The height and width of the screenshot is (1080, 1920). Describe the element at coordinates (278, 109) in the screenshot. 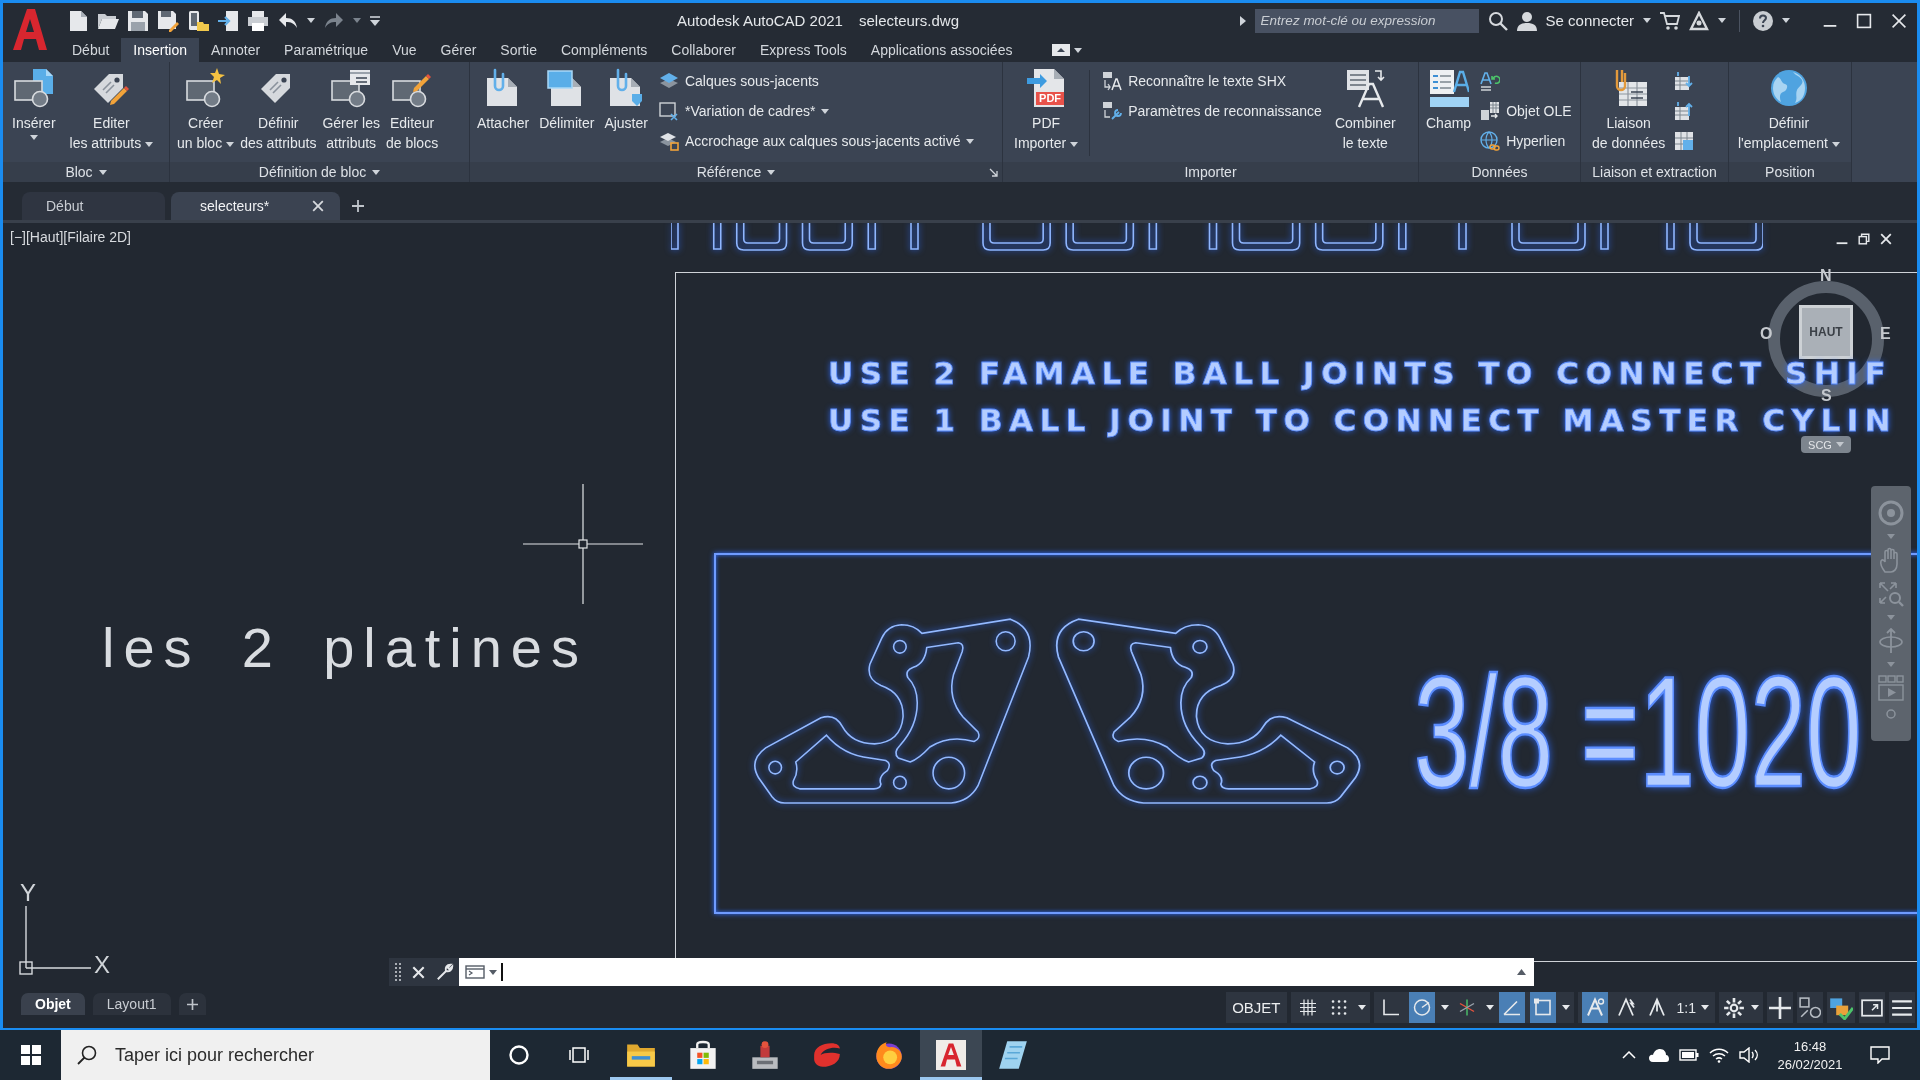

I see `ribbon-tool-button: Définir des attributs` at that location.